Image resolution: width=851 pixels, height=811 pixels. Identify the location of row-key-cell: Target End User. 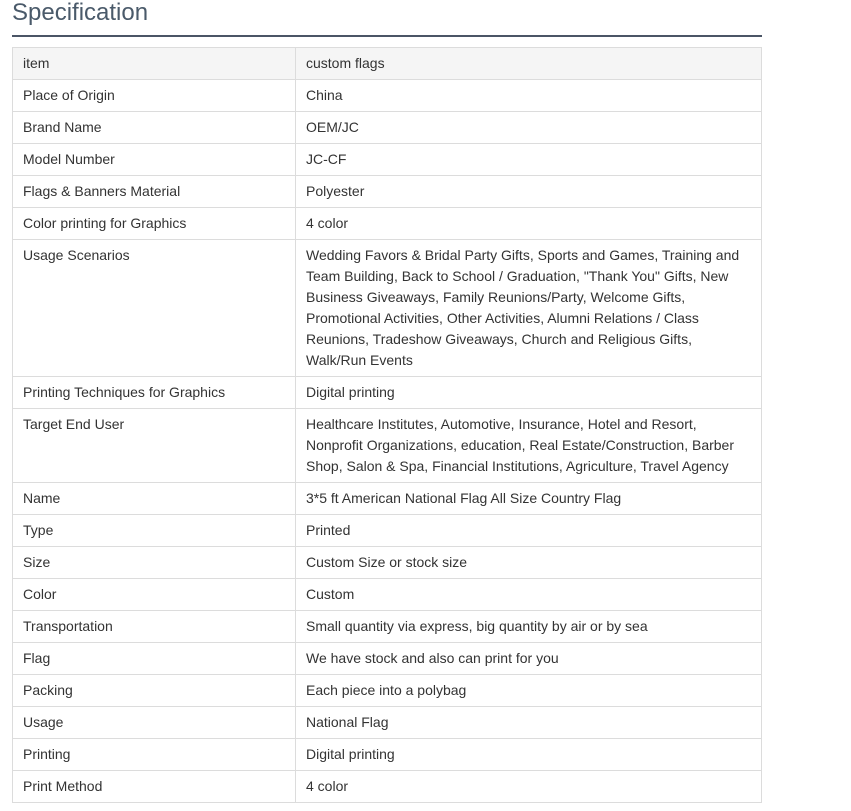
(154, 445).